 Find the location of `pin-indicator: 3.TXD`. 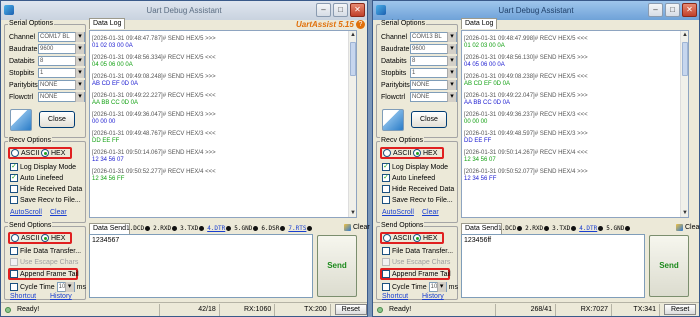

pin-indicator: 3.TXD is located at coordinates (564, 228).